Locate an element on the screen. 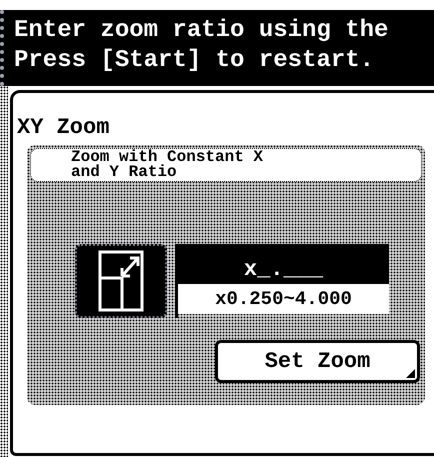 Image resolution: width=434 pixels, height=457 pixels. resize-frame-icon is located at coordinates (121, 281).